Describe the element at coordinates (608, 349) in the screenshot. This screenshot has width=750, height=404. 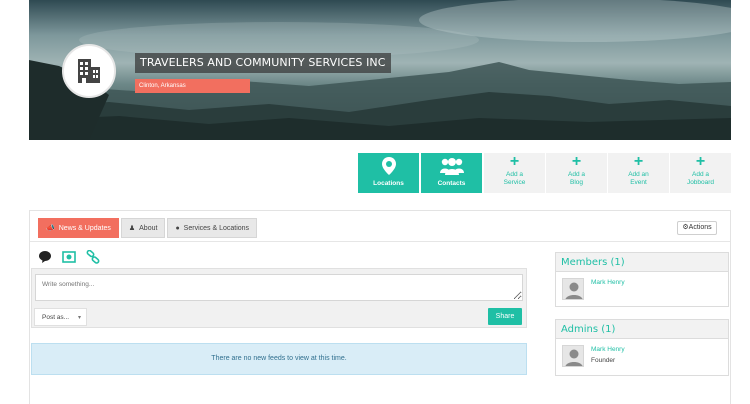
I see `admin-name: Mark Henry` at that location.